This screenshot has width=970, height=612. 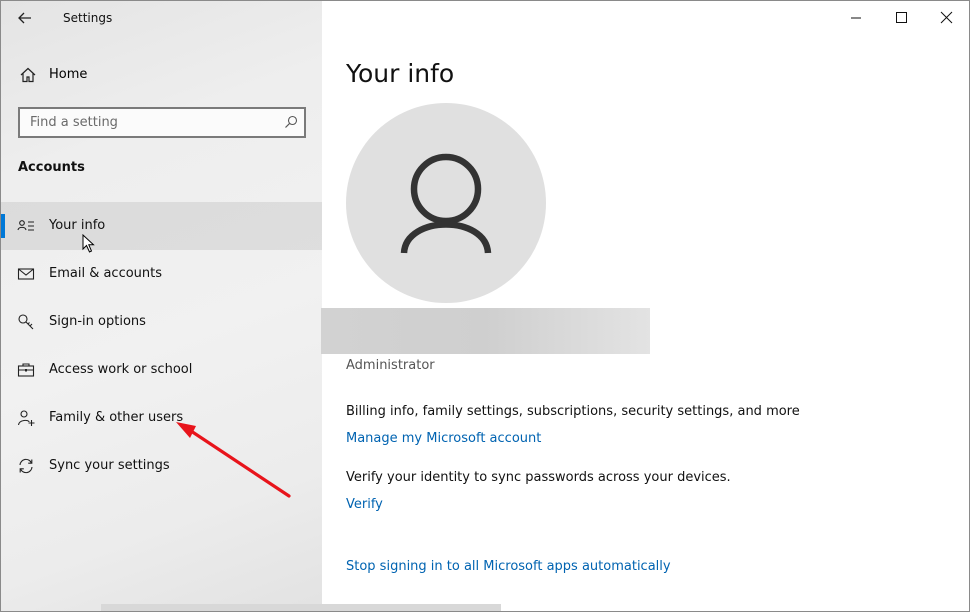 I want to click on user-avatar-icon, so click(x=446, y=203).